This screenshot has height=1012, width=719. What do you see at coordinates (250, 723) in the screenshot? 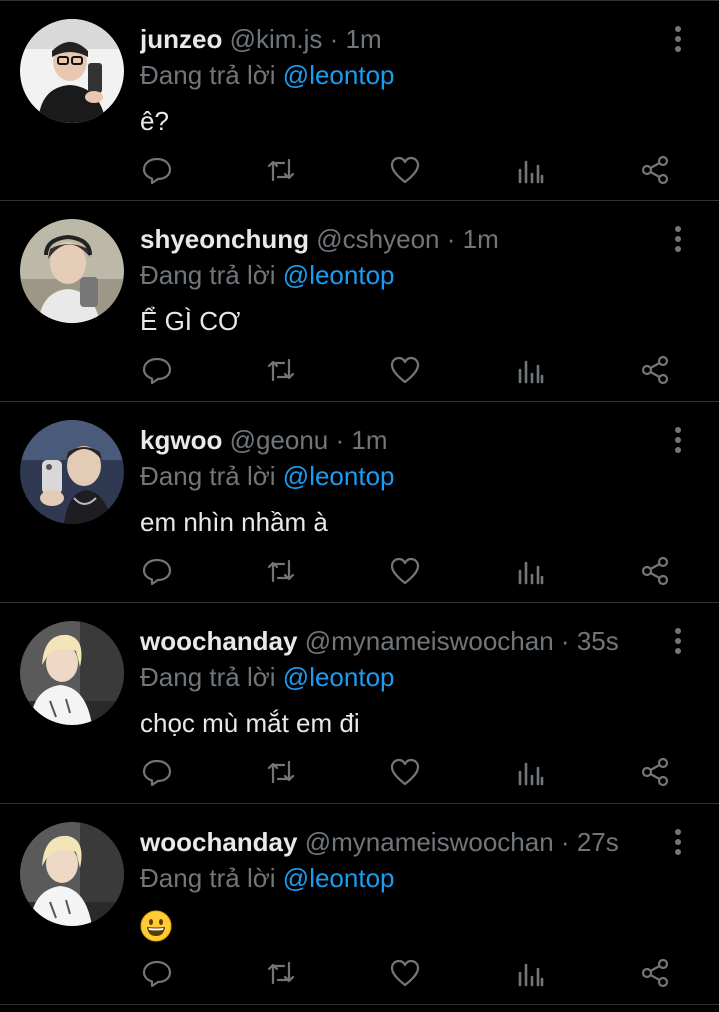
I see `tweet-text: chọc mù mắt em đi` at bounding box center [250, 723].